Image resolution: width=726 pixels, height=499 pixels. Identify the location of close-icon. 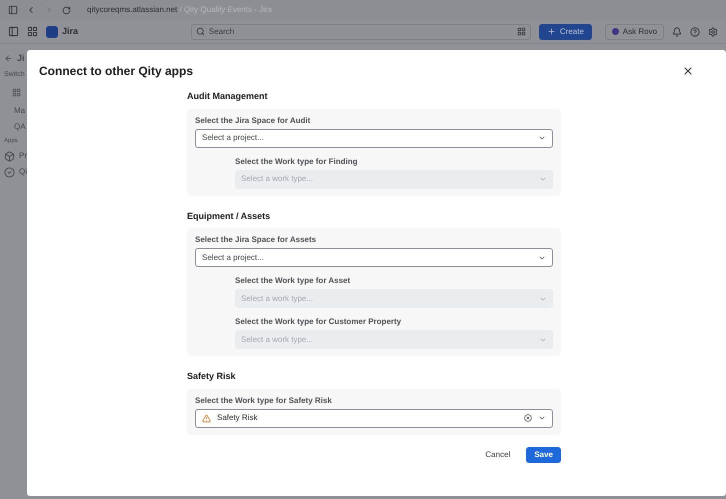
(688, 71).